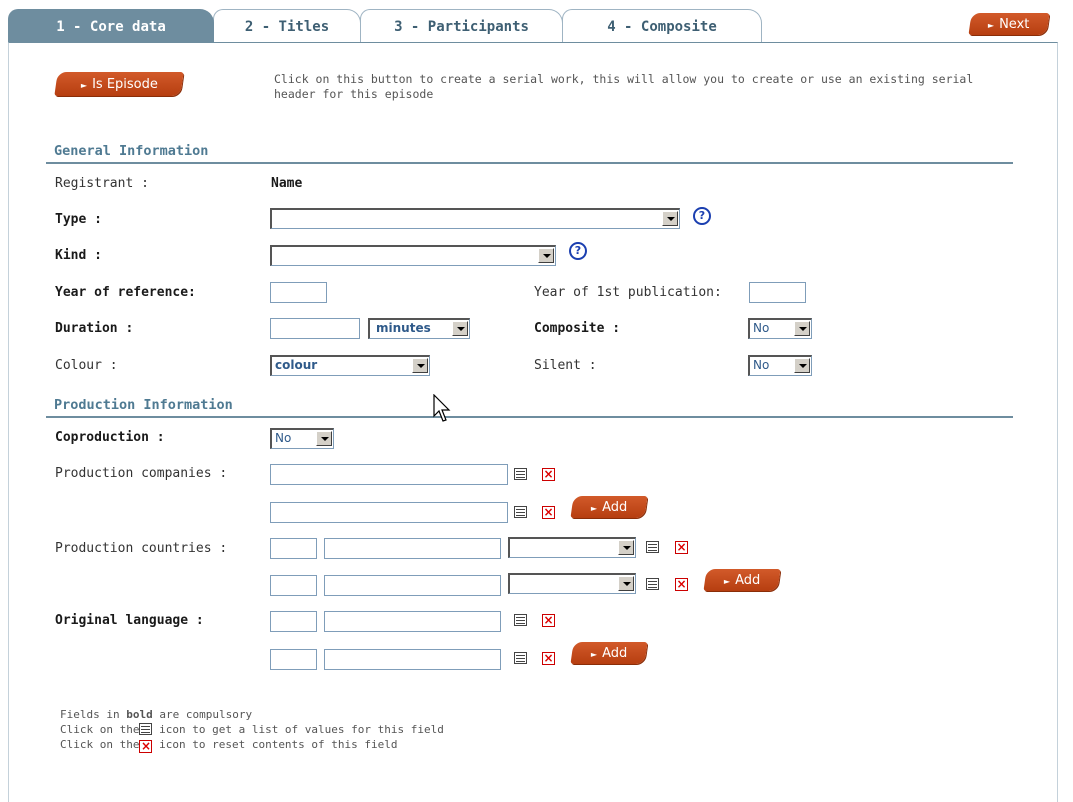  What do you see at coordinates (93, 714) in the screenshot?
I see `footer-text: Fields in` at bounding box center [93, 714].